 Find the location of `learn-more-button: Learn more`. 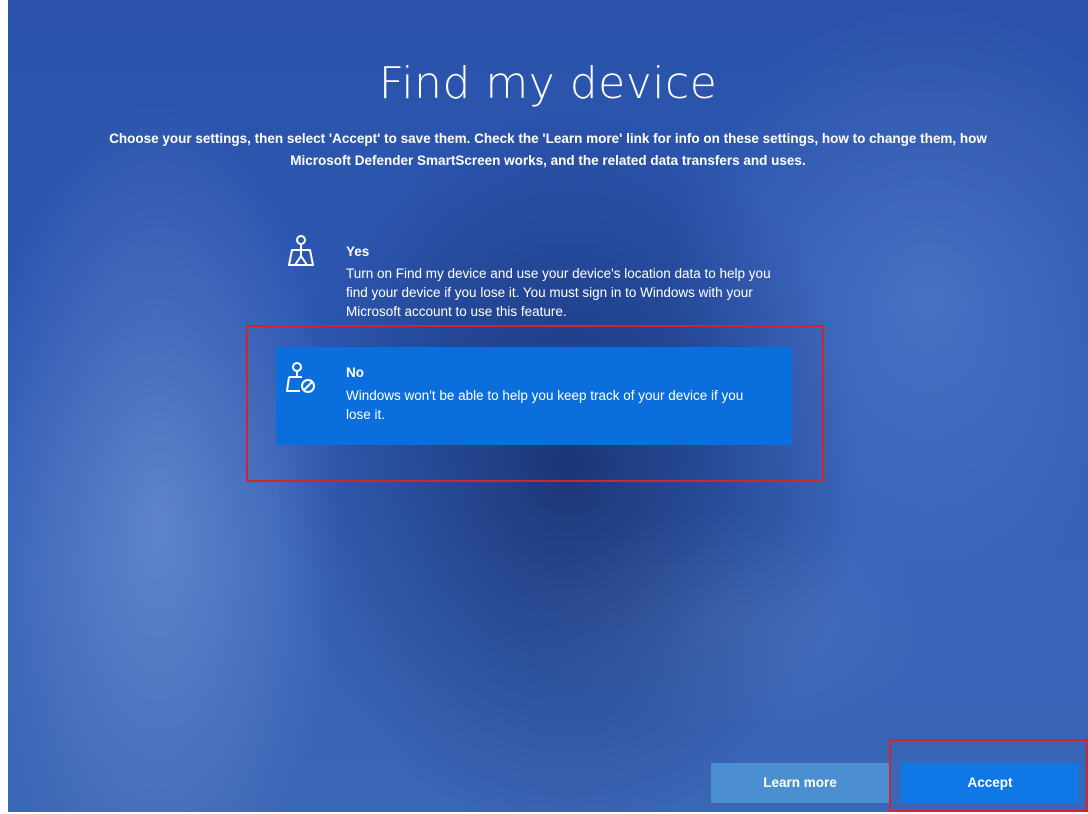

learn-more-button: Learn more is located at coordinates (800, 783).